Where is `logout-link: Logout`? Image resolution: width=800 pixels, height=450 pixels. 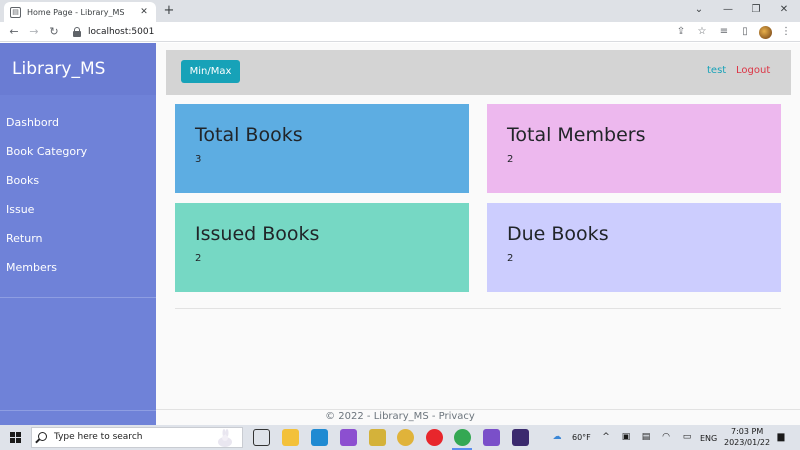
logout-link: Logout is located at coordinates (753, 70).